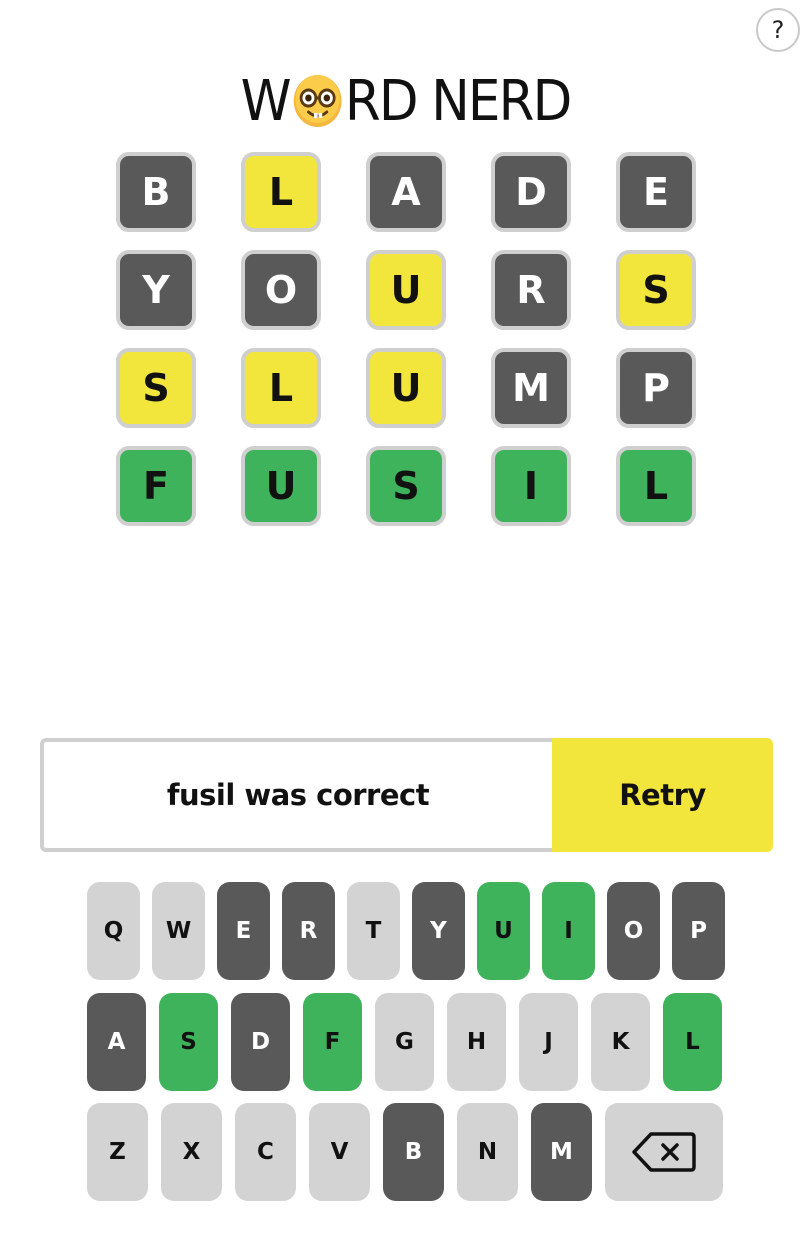 Image resolution: width=811 pixels, height=1255 pixels. Describe the element at coordinates (531, 486) in the screenshot. I see `board-tile: I` at that location.